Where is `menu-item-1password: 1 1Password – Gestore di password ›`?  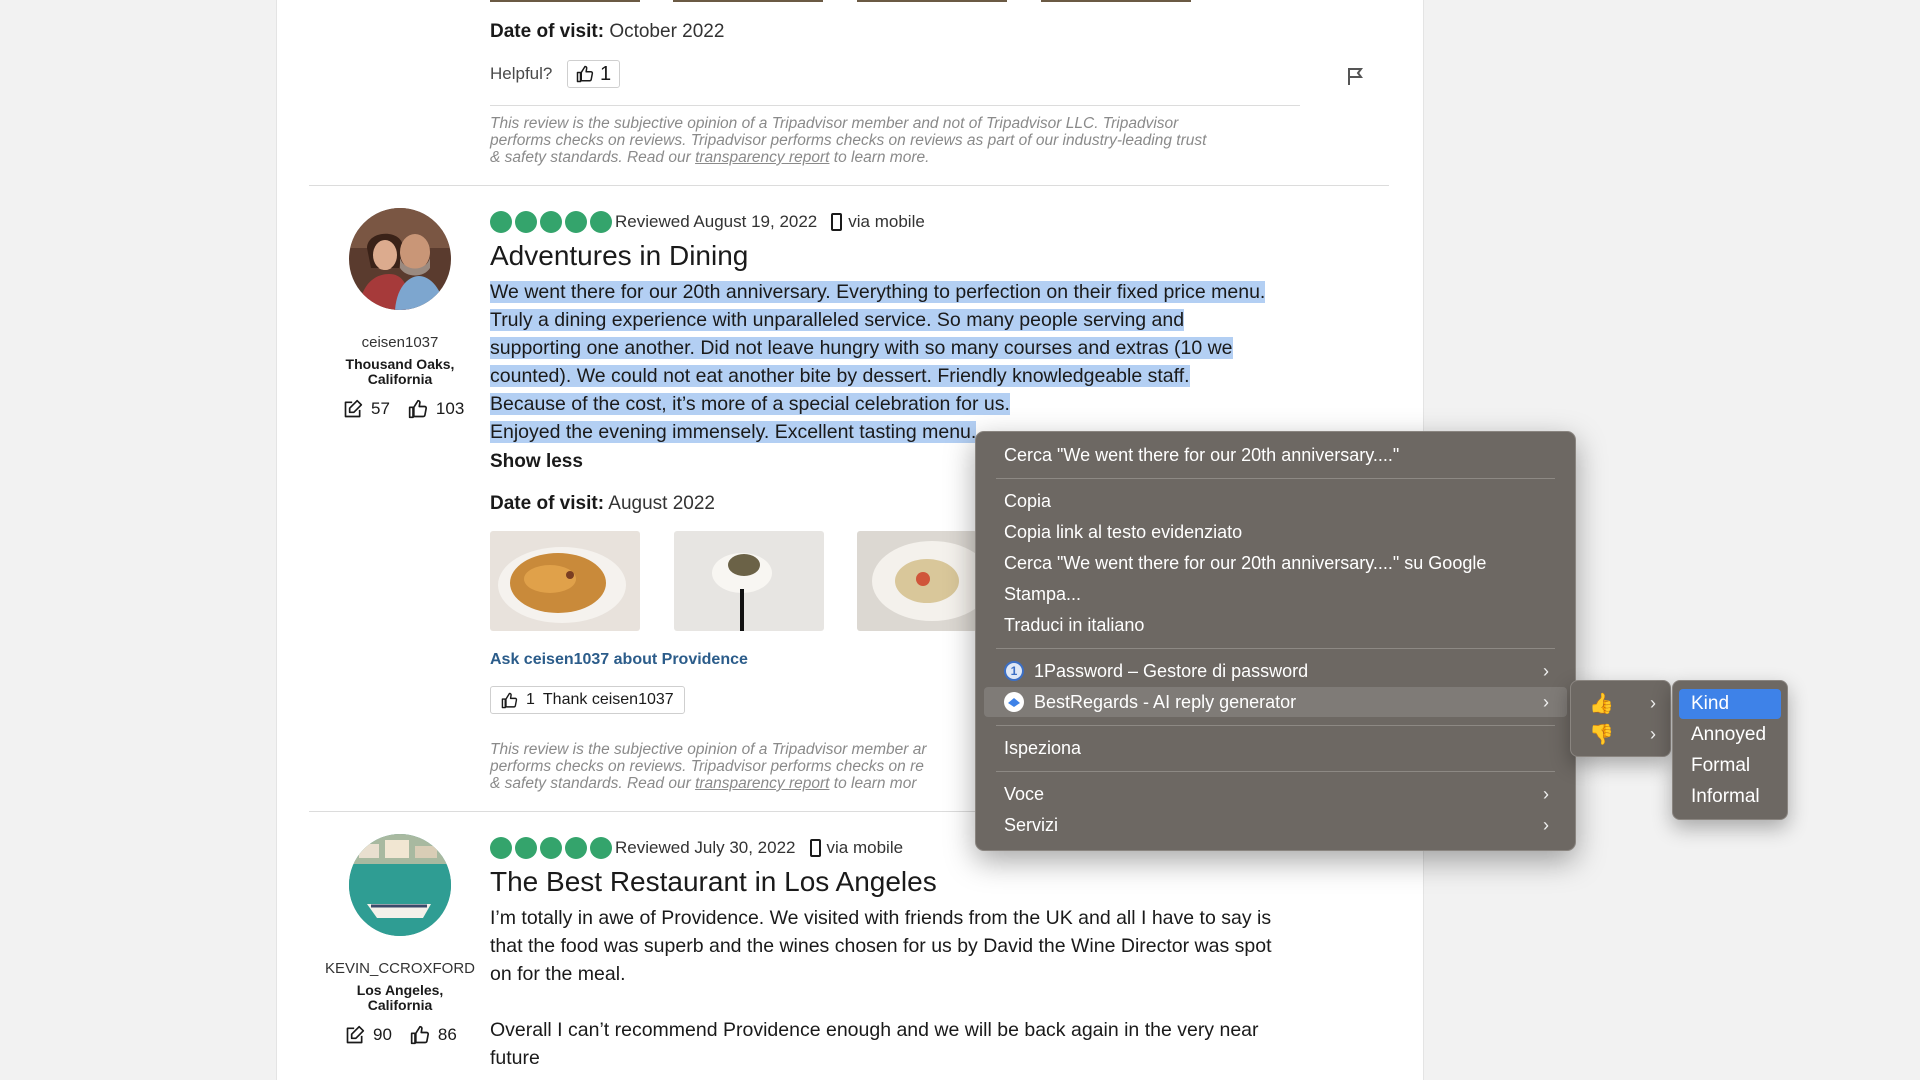 menu-item-1password: 1 1Password – Gestore di password › is located at coordinates (1275, 671).